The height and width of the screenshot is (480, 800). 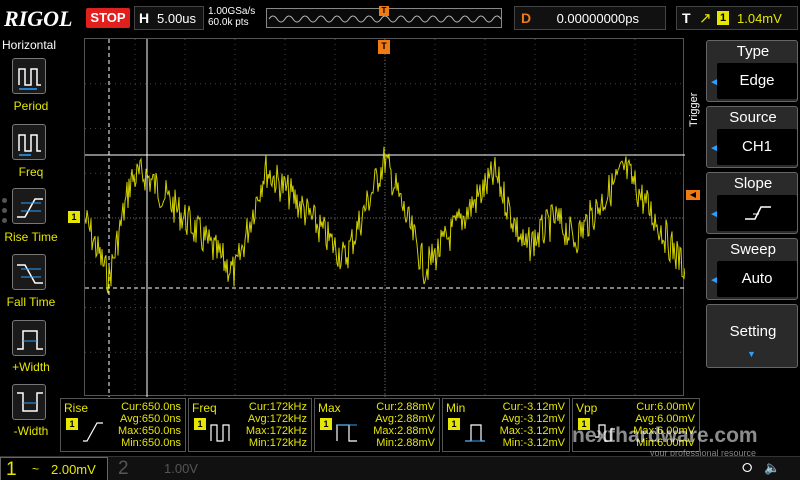 What do you see at coordinates (757, 81) in the screenshot?
I see `type-value: Edge` at bounding box center [757, 81].